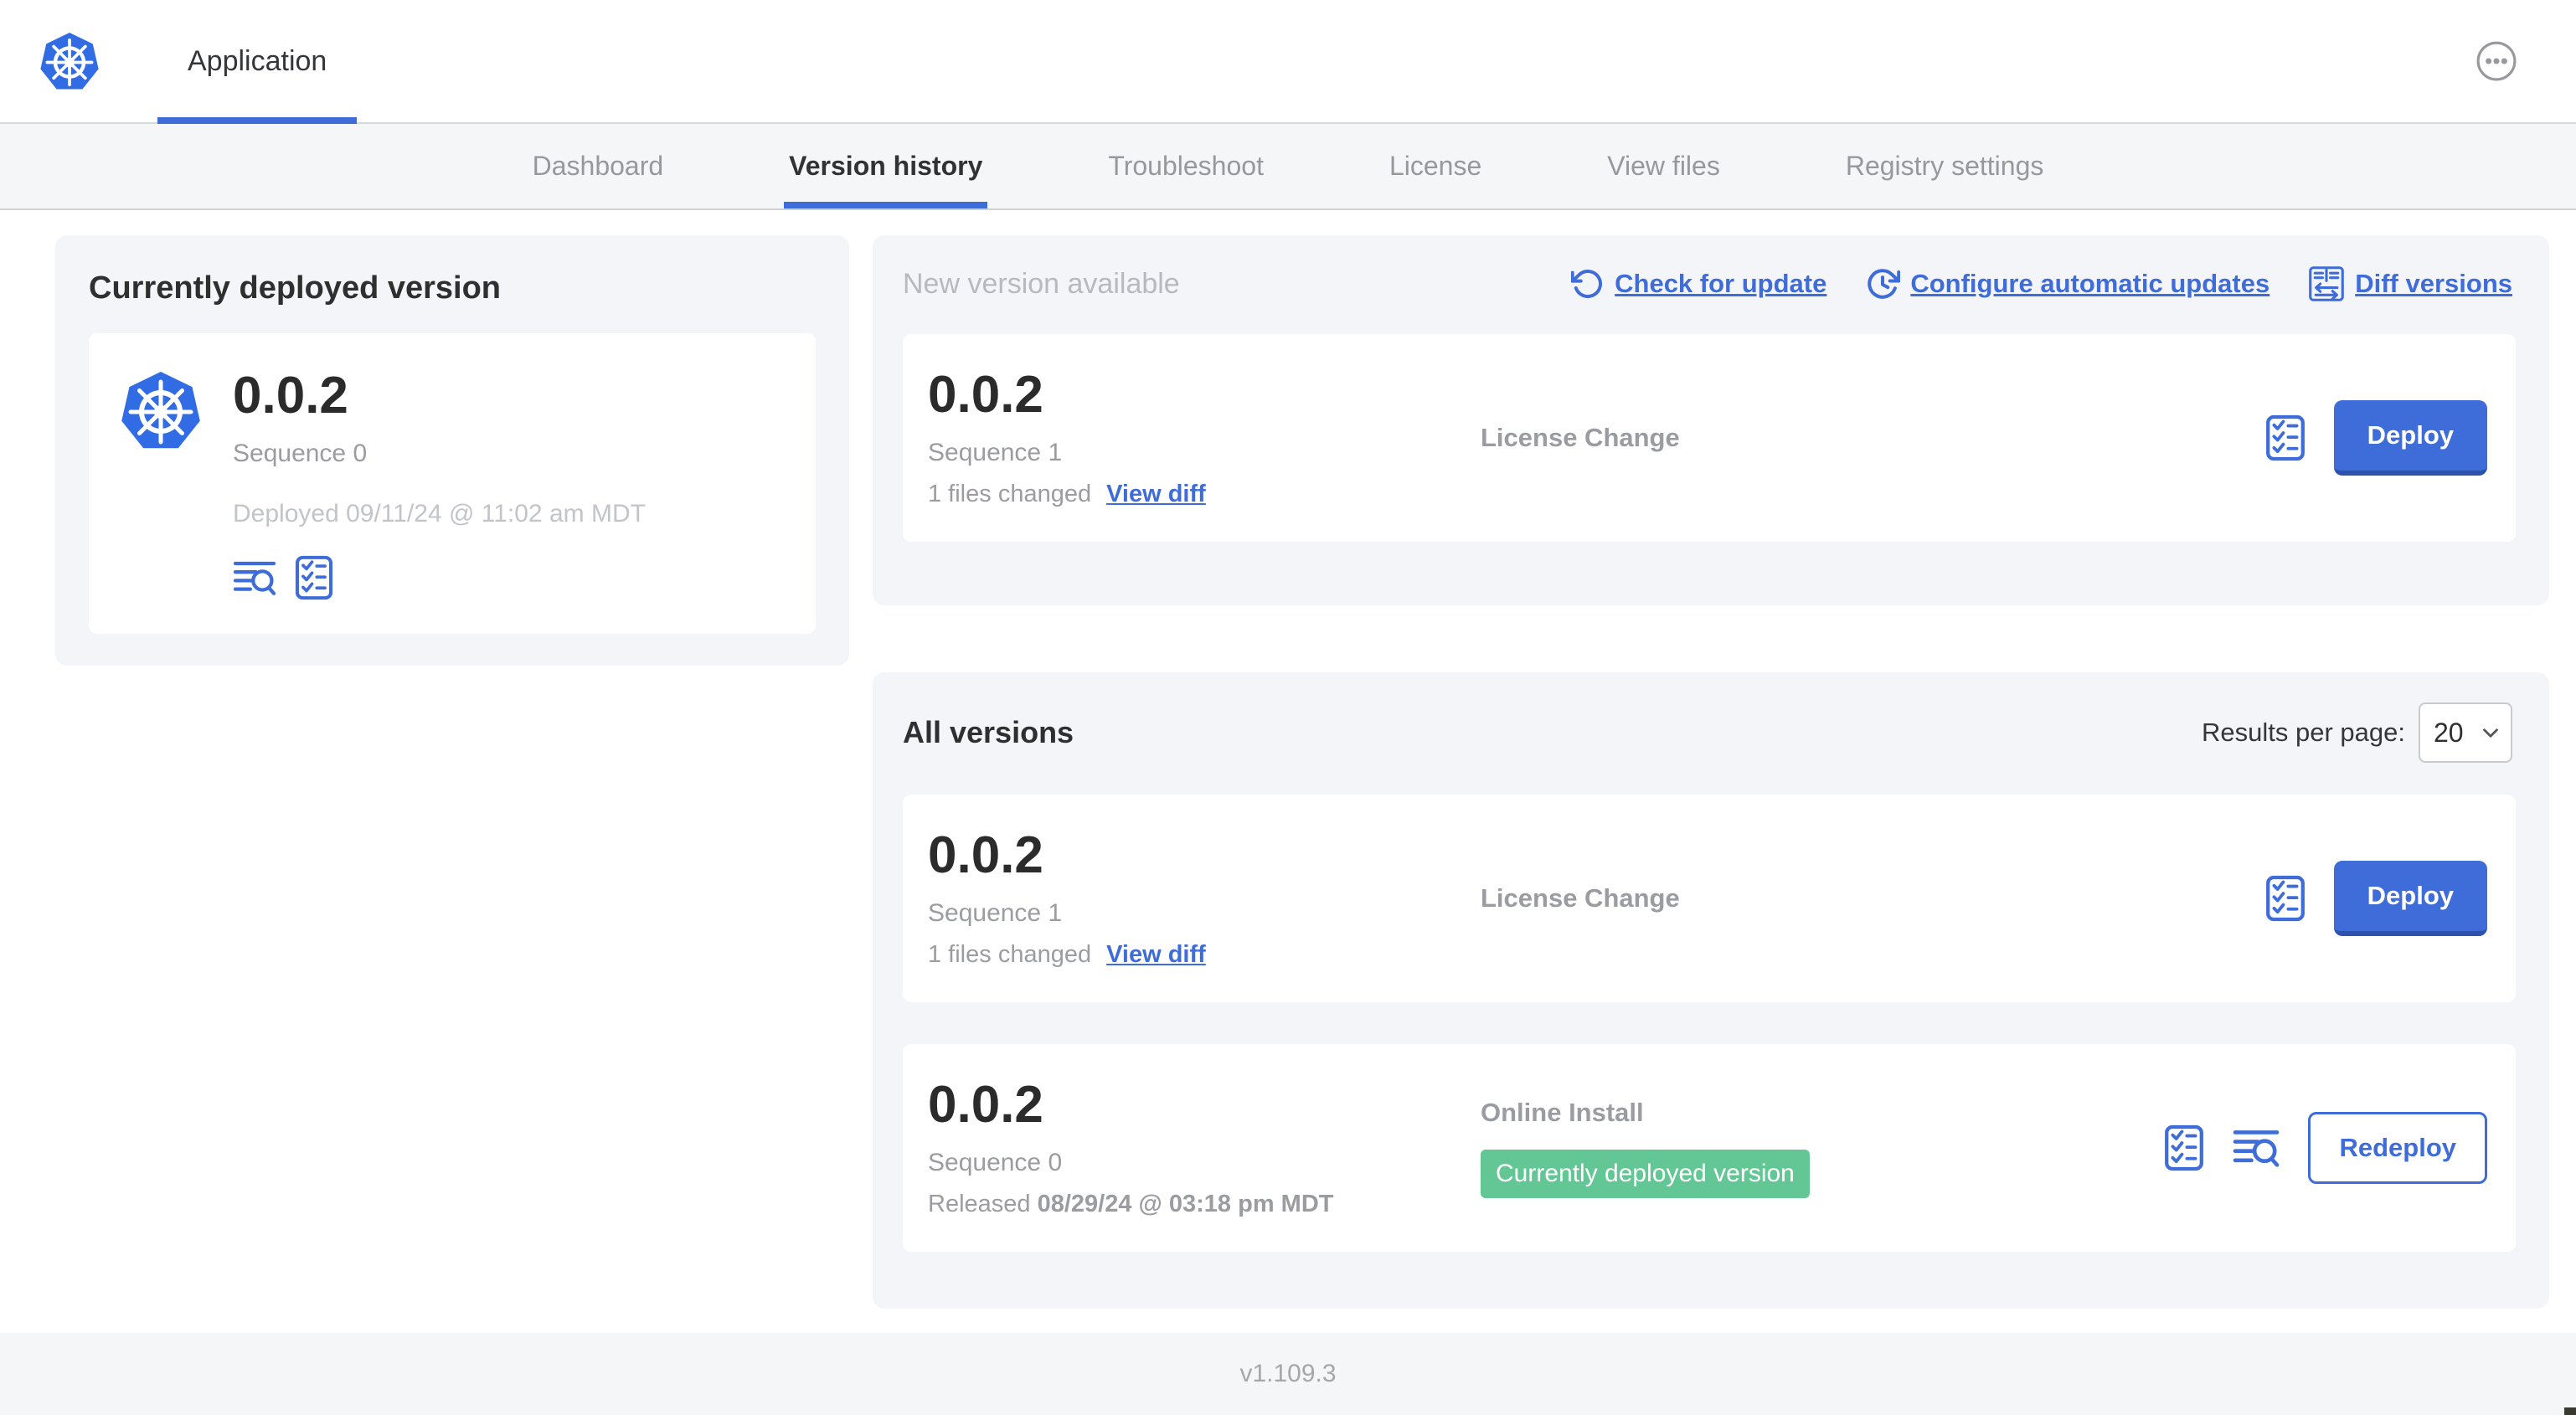 The width and height of the screenshot is (2576, 1415). I want to click on redeploy-button: Redeploy, so click(2397, 1148).